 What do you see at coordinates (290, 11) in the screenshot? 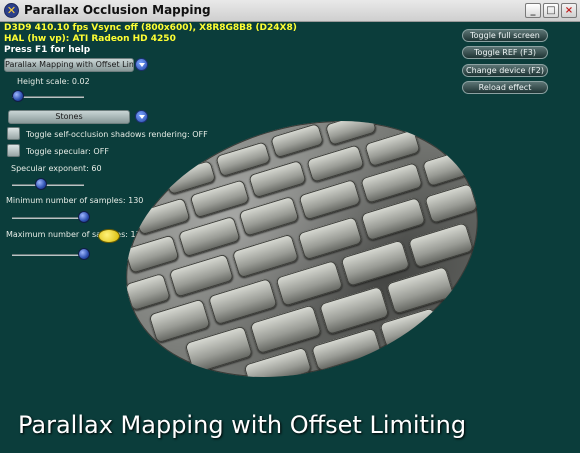
I see `title-bar: ✕ Parallax Occlusion Mapping _ □ ×` at bounding box center [290, 11].